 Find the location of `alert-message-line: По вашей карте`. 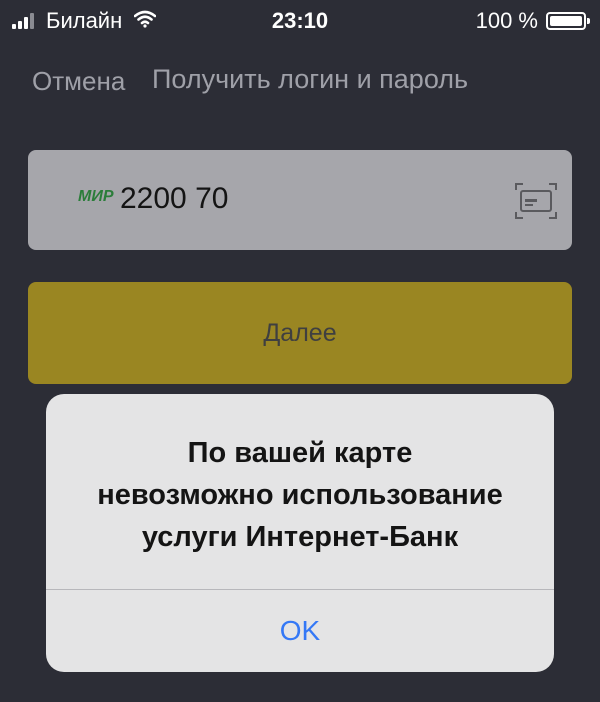

alert-message-line: По вашей карте is located at coordinates (300, 453).